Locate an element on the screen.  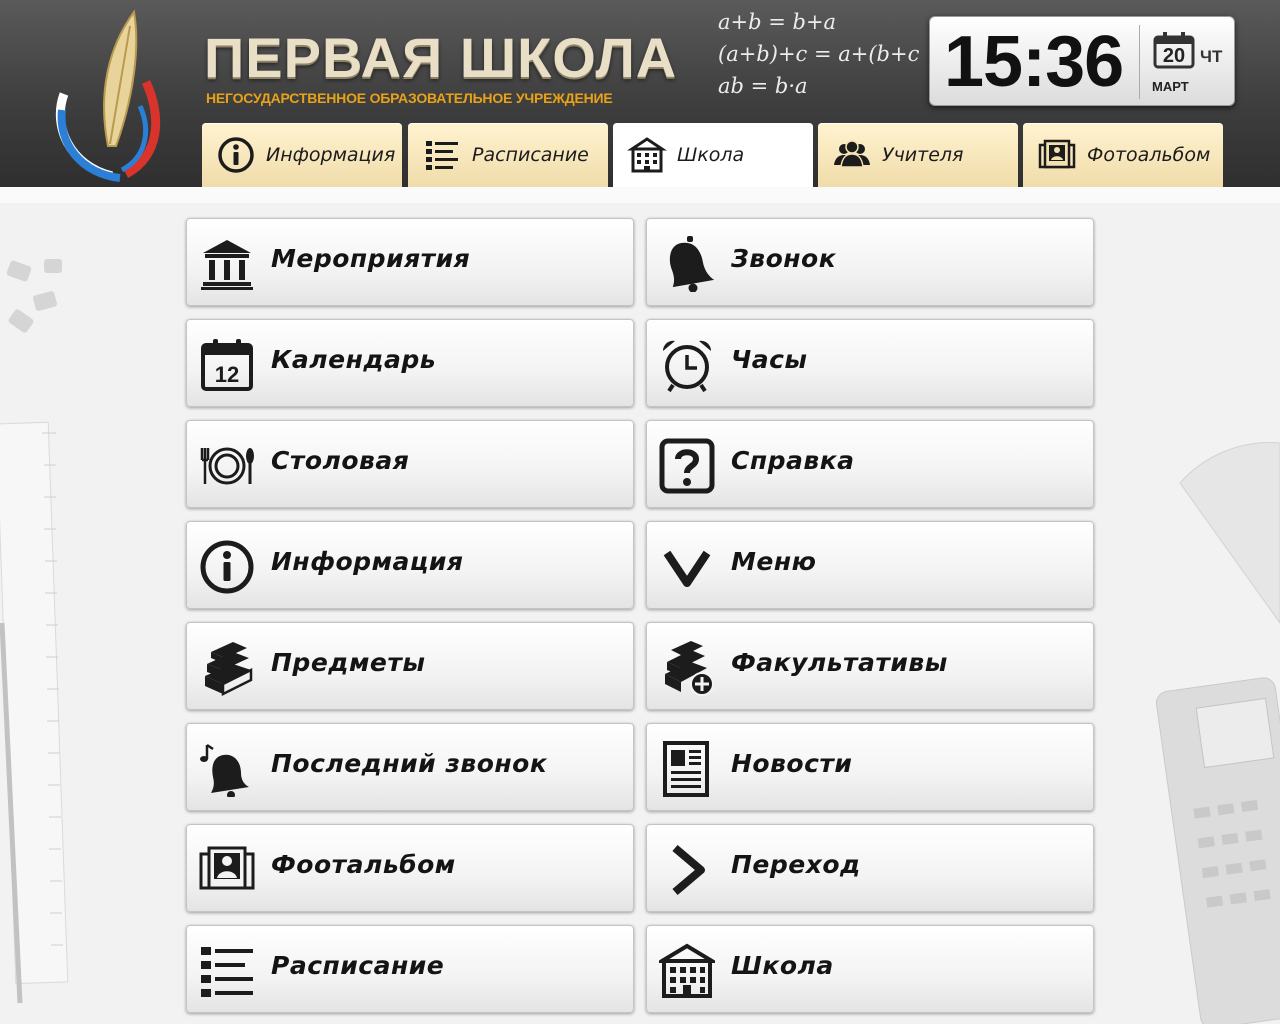
clock-divider is located at coordinates (1139, 62).